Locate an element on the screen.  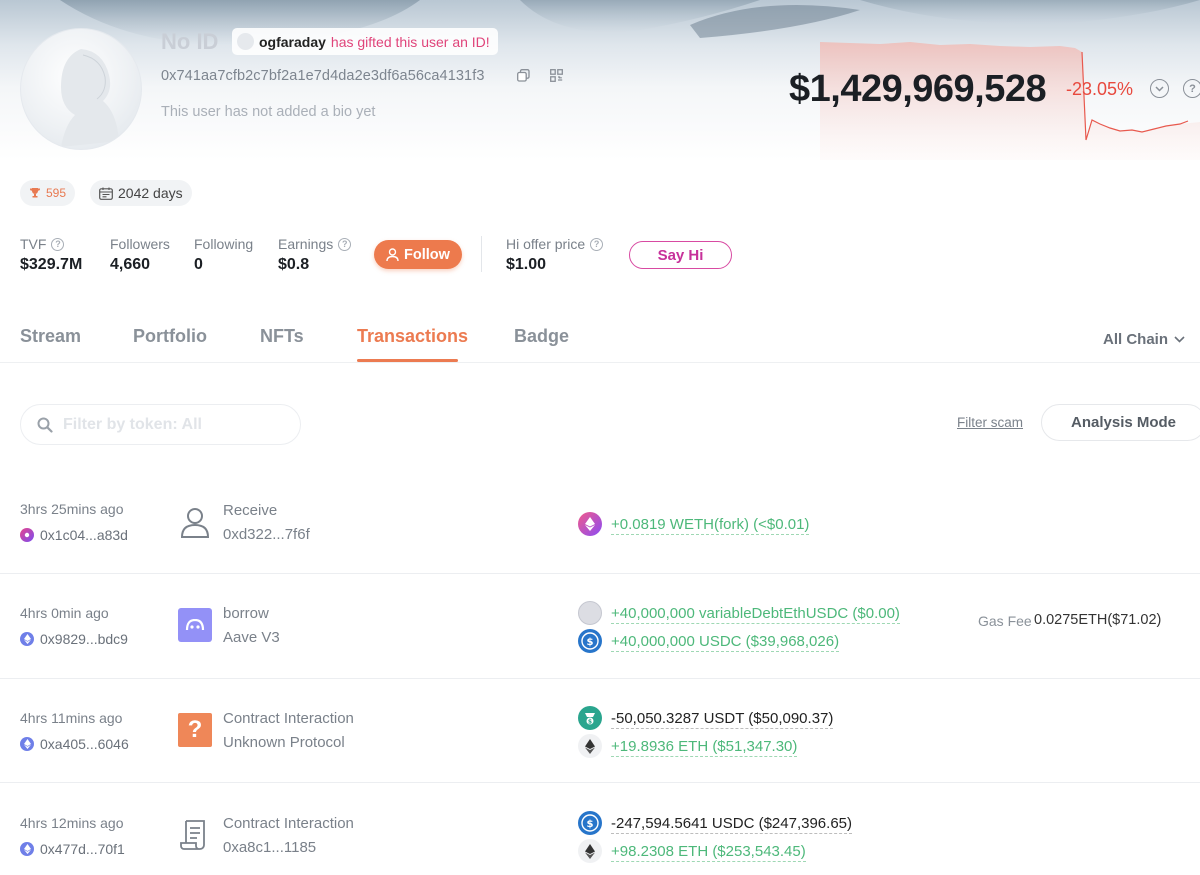
tab-transactions: Transactions is located at coordinates (412, 336).